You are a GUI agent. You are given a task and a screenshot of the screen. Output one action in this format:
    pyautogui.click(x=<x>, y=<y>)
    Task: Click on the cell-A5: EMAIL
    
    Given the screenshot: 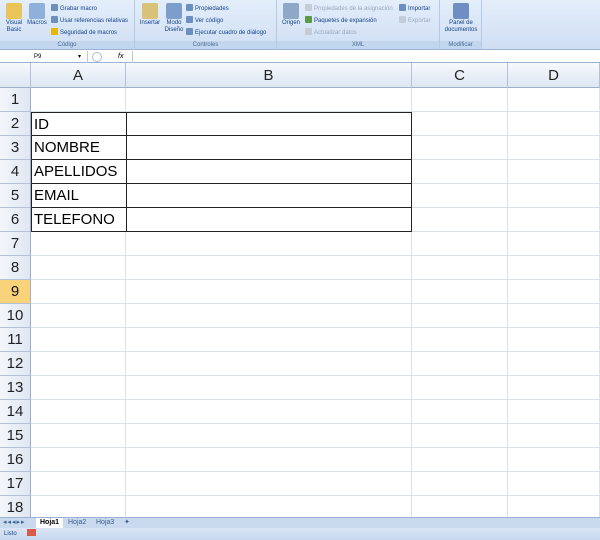 What is the action you would take?
    pyautogui.click(x=79, y=196)
    